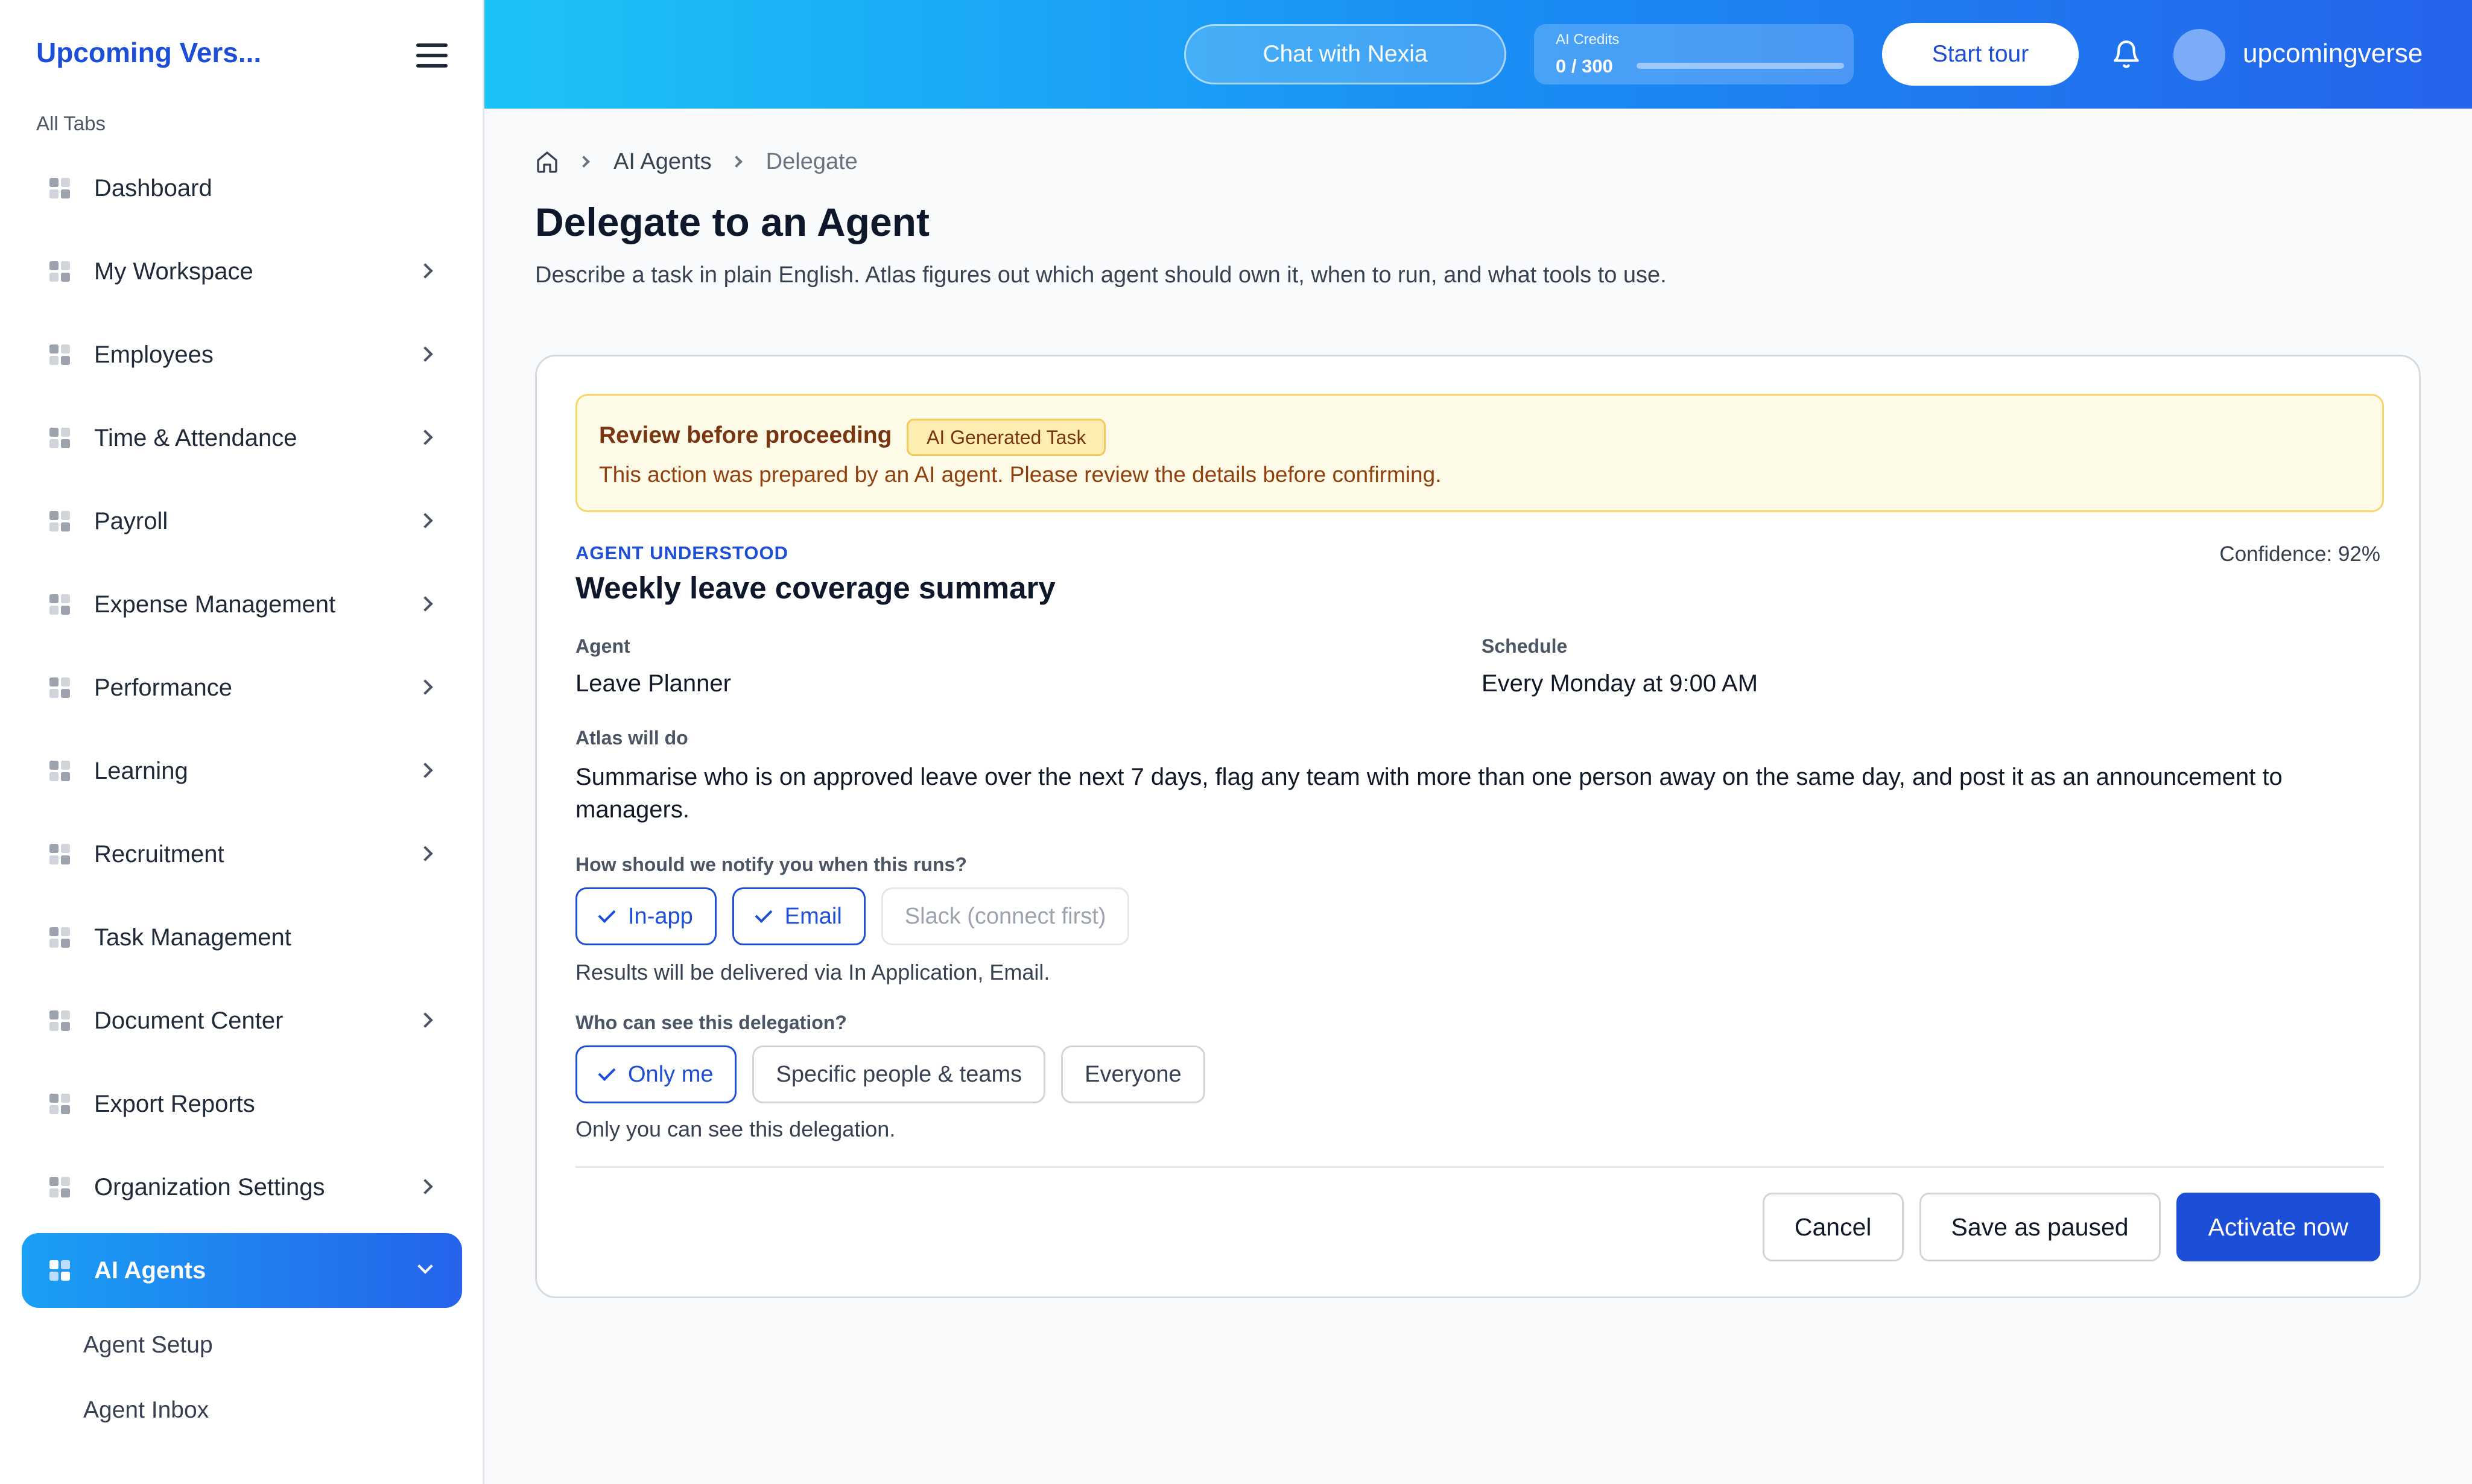  Describe the element at coordinates (746, 435) in the screenshot. I see `review-title: Review before proceeding` at that location.